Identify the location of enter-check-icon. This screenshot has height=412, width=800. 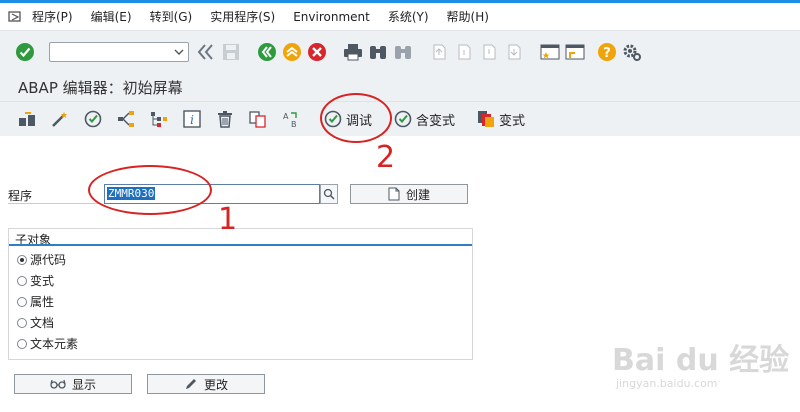
(25, 52).